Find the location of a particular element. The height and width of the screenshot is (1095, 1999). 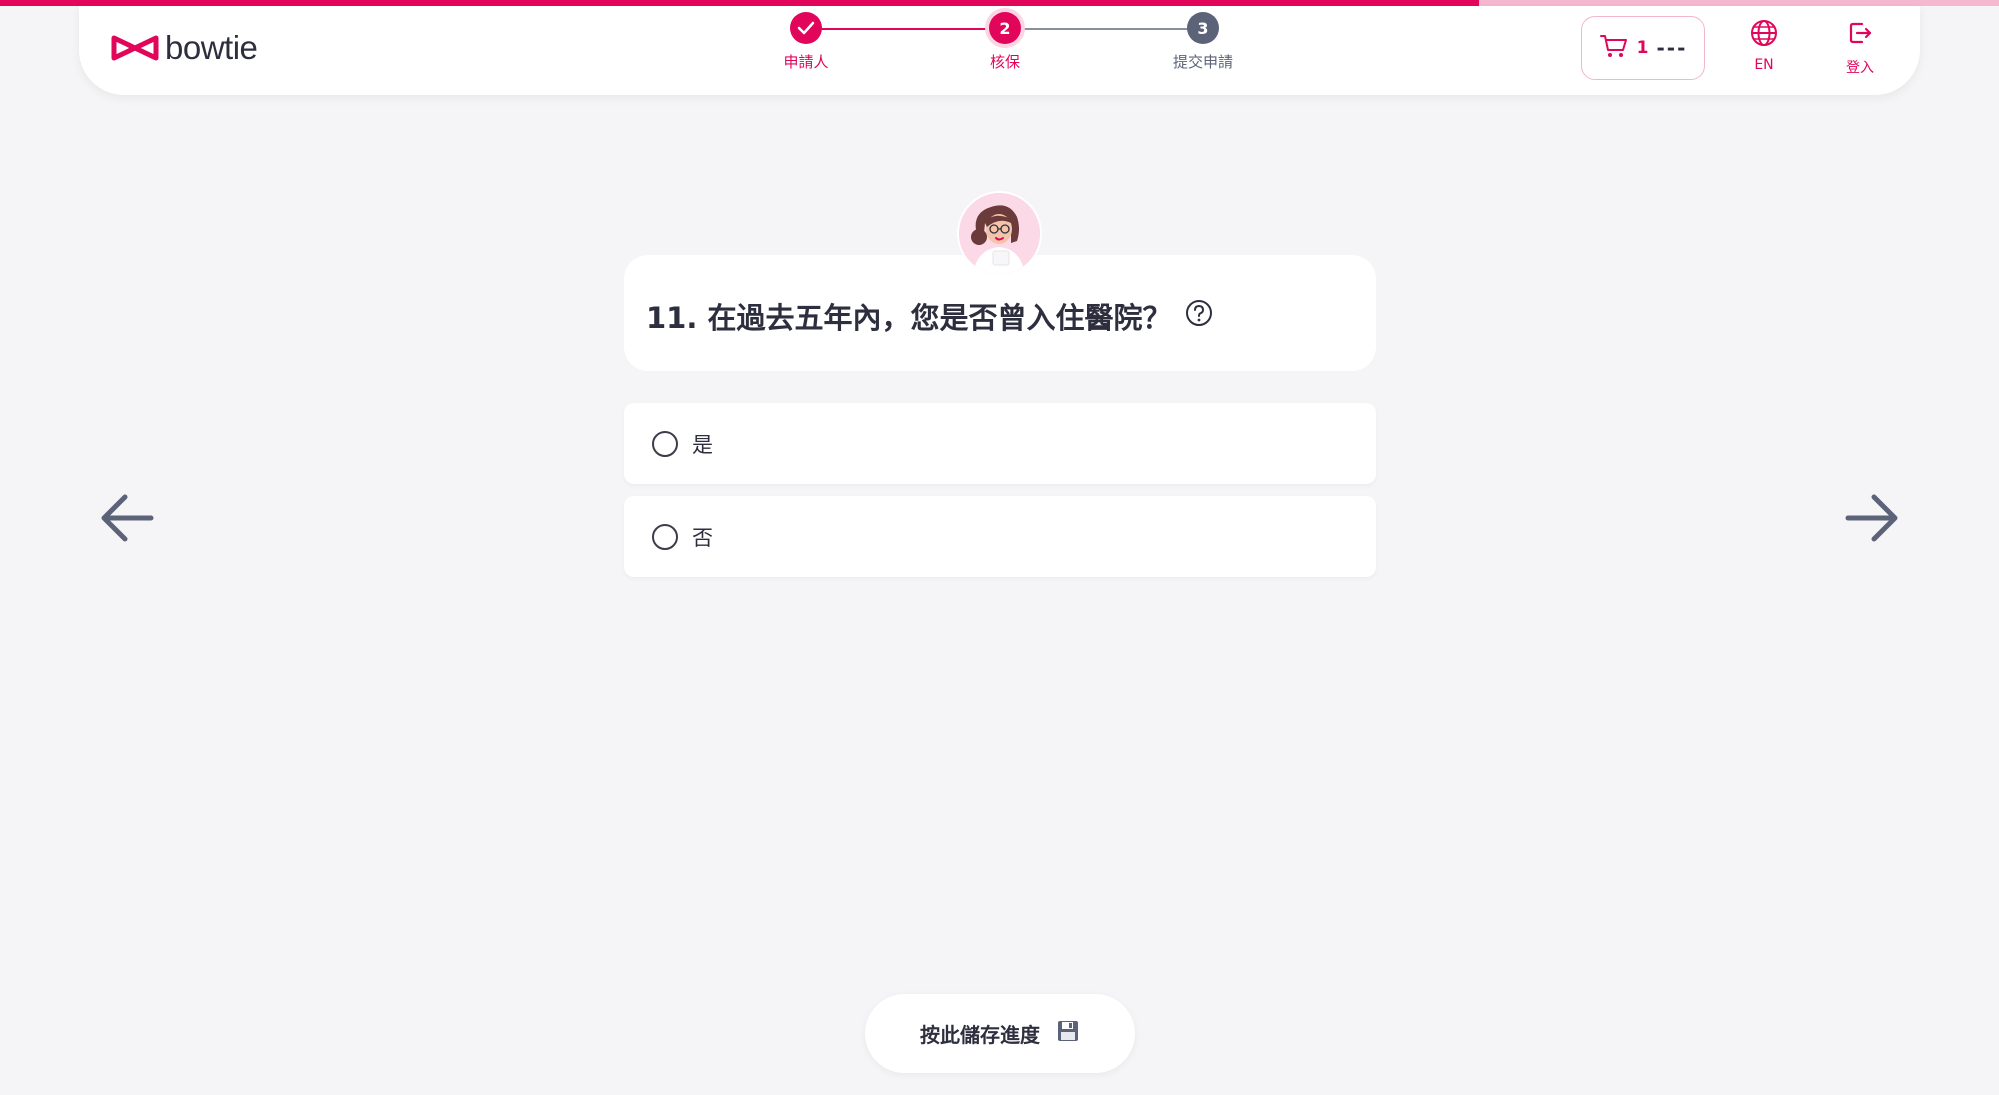

login-icon is located at coordinates (1860, 37).